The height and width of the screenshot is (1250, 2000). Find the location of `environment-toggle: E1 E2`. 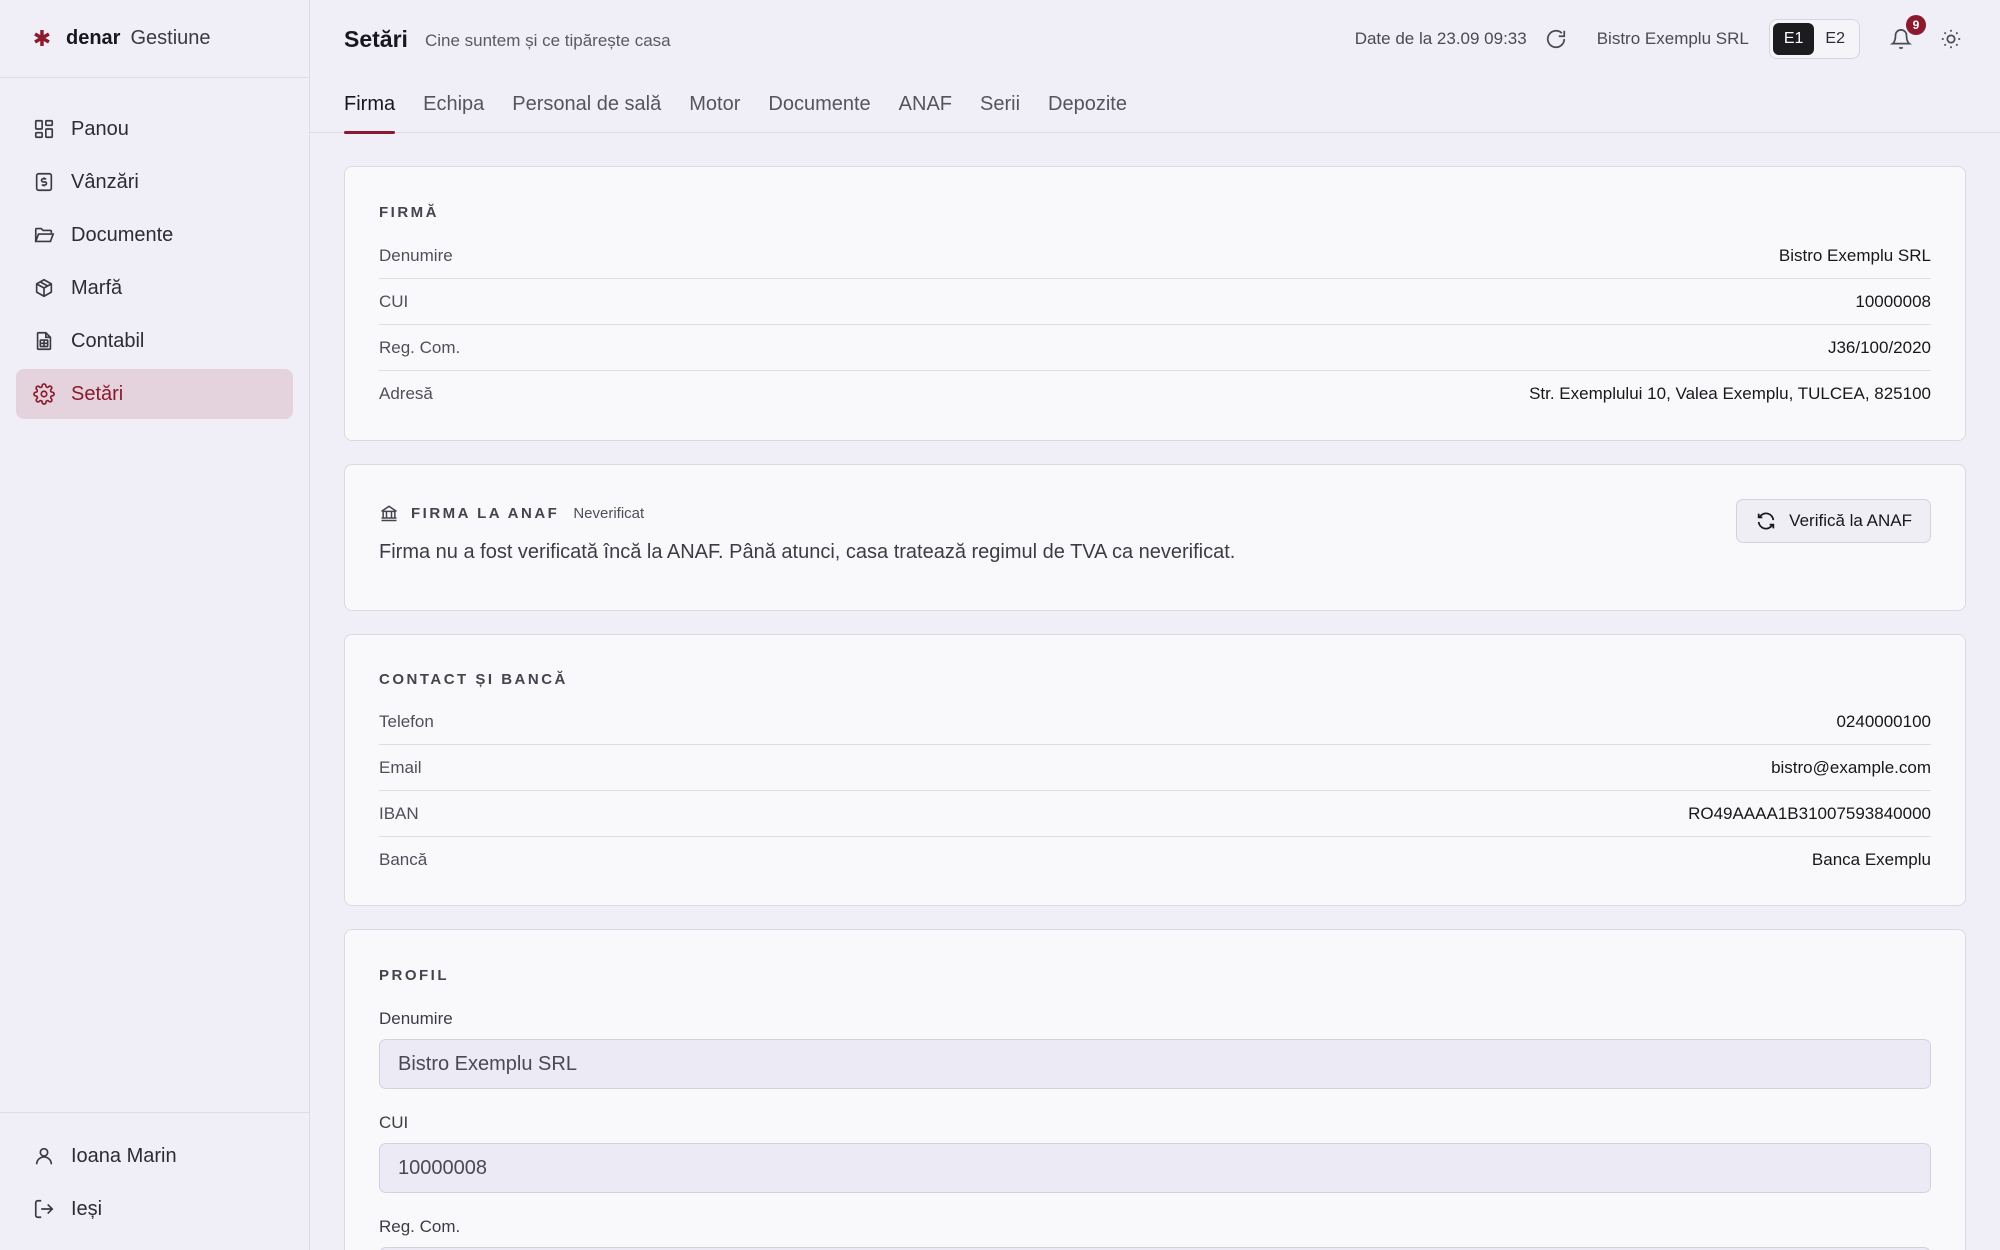

environment-toggle: E1 E2 is located at coordinates (1814, 39).